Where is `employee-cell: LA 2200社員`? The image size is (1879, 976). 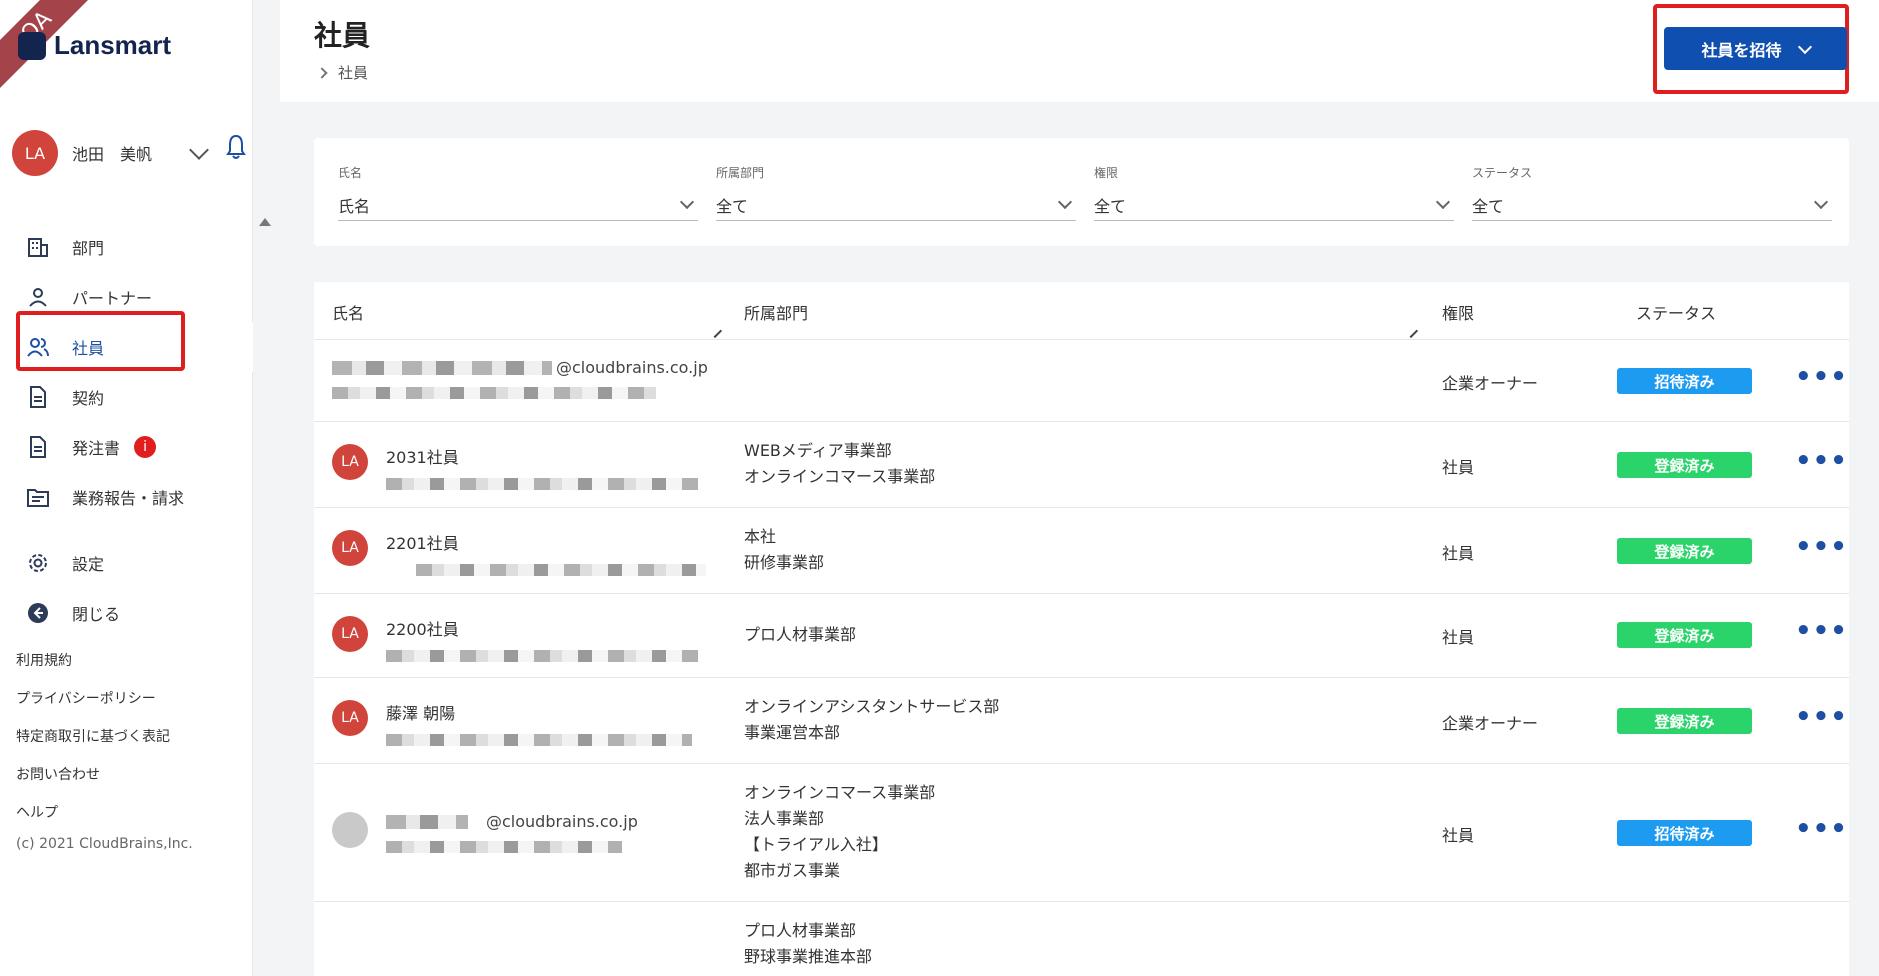
employee-cell: LA 2200社員 is located at coordinates (515, 639).